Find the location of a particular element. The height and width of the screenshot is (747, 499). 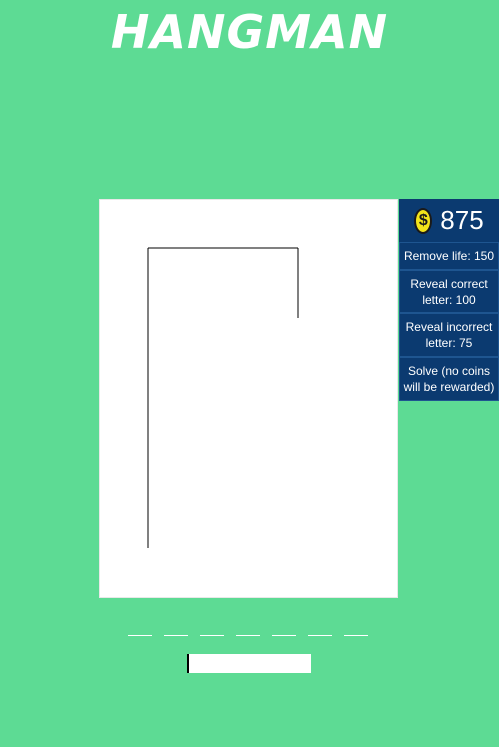

remove-life-button: Remove life: 150 is located at coordinates (449, 256).